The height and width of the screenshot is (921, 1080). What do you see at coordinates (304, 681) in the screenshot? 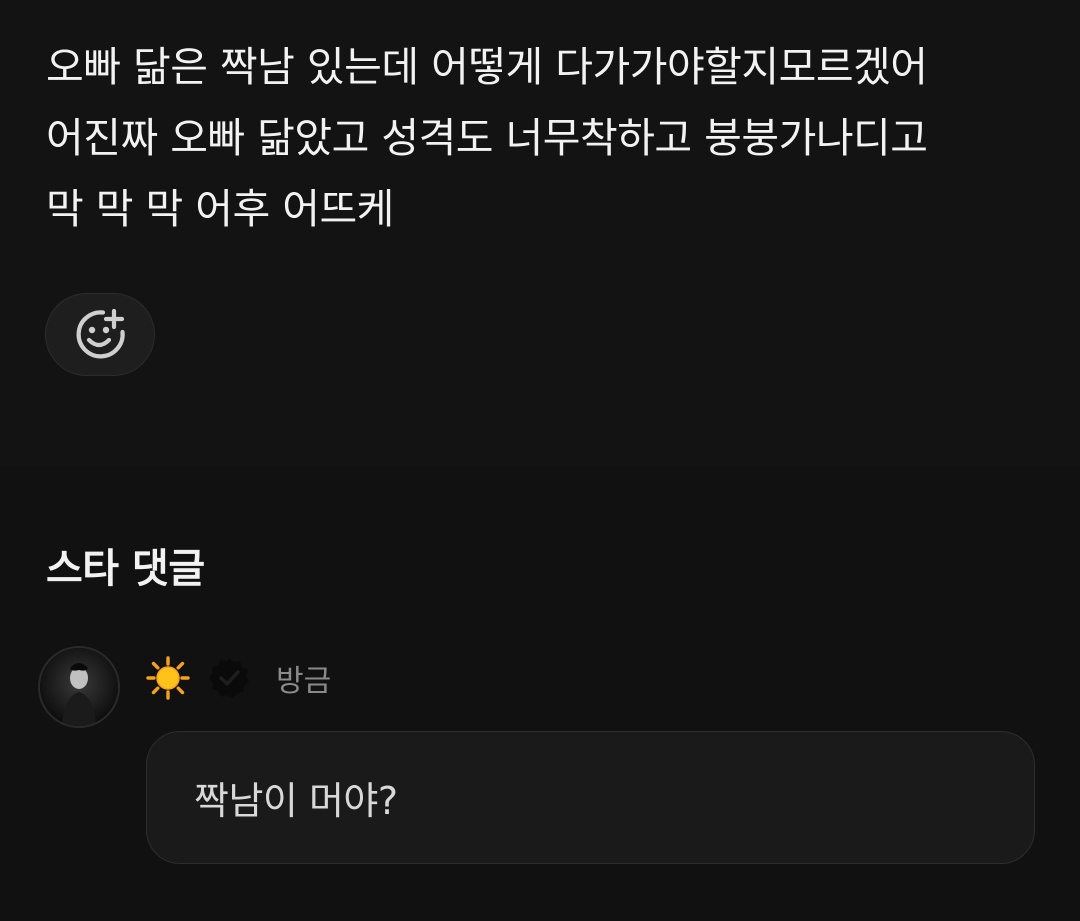
I see `comment-timestamp: 방금` at bounding box center [304, 681].